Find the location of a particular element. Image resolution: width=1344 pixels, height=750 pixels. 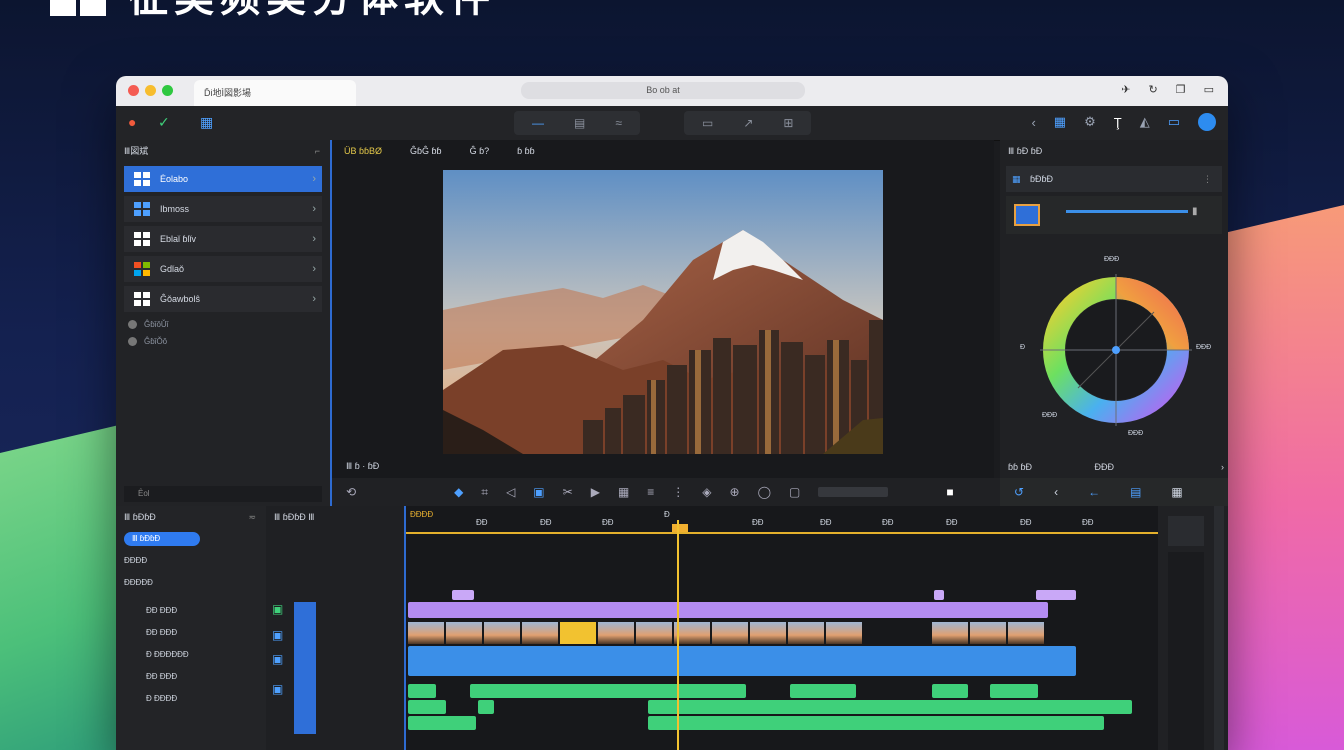

list-icon: ≡ is located at coordinates (650, 492).